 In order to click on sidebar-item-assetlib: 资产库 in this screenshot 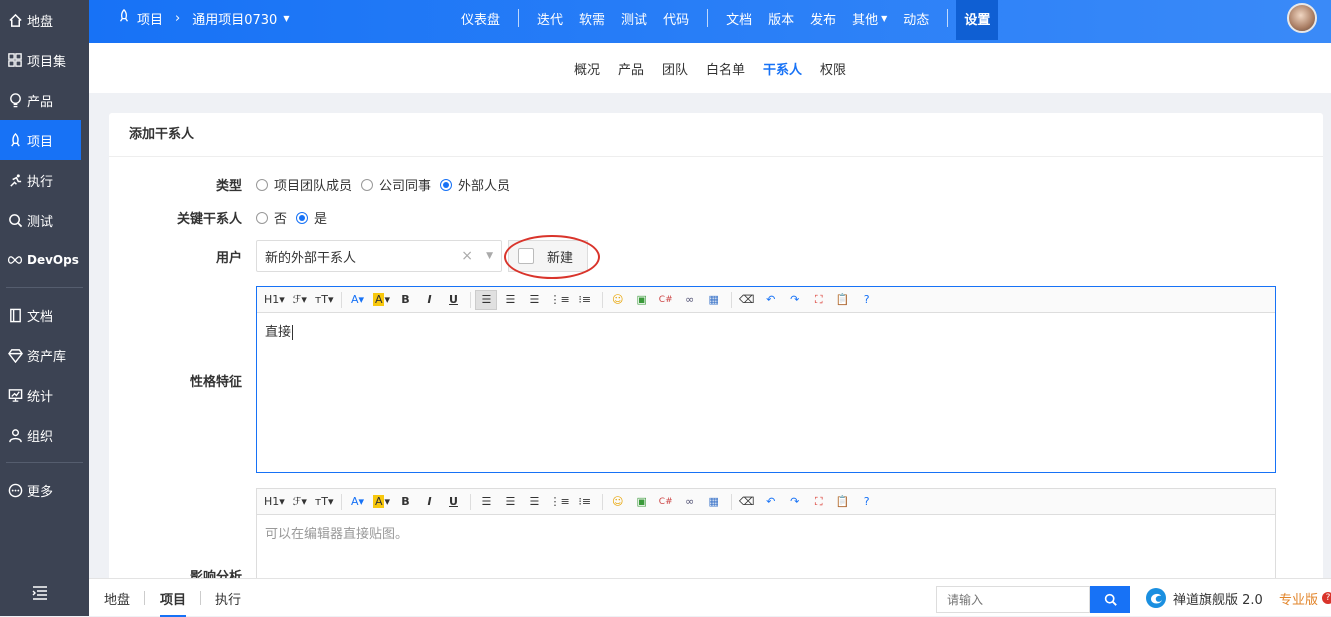, I will do `click(44, 355)`.